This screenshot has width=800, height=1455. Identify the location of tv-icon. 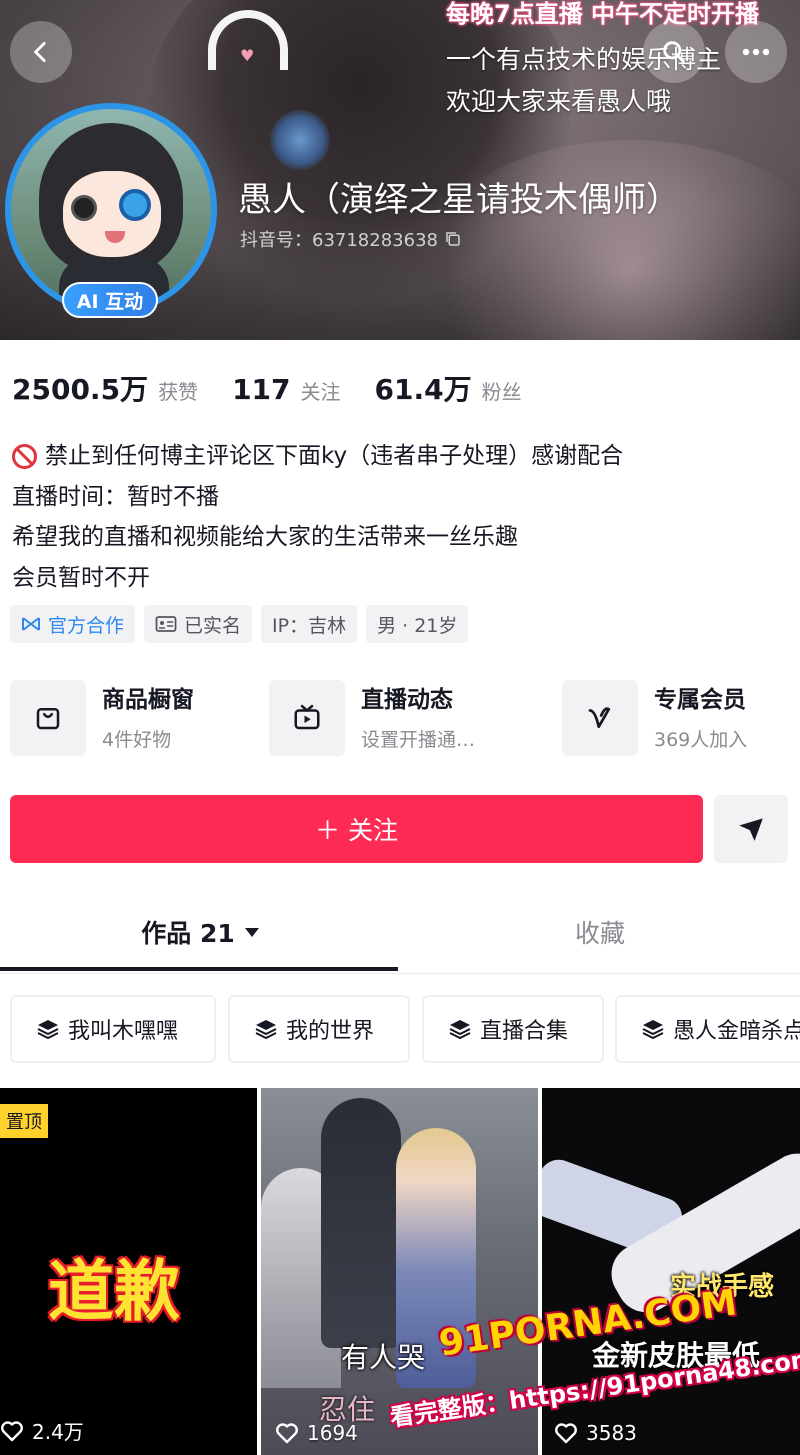
(307, 717).